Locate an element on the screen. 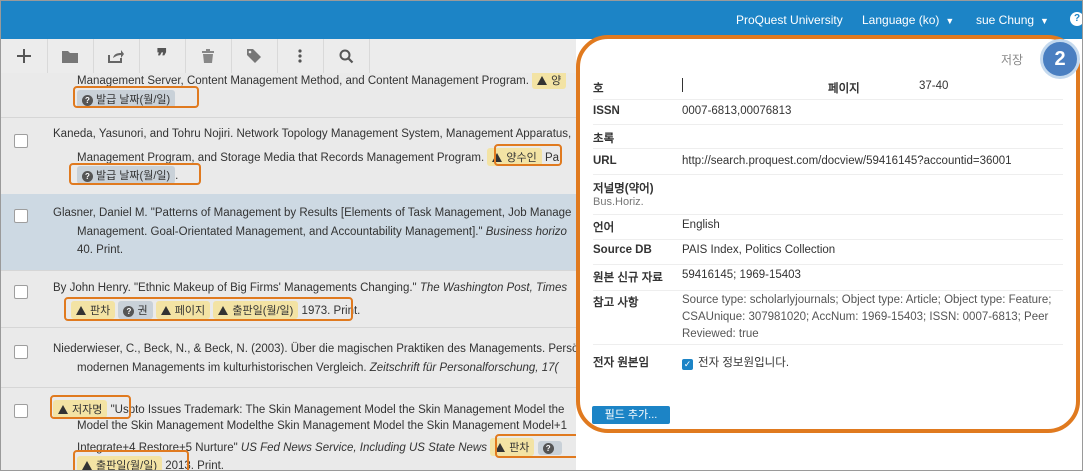 The image size is (1083, 471). field-label: 원본 신규 자료 is located at coordinates (628, 278).